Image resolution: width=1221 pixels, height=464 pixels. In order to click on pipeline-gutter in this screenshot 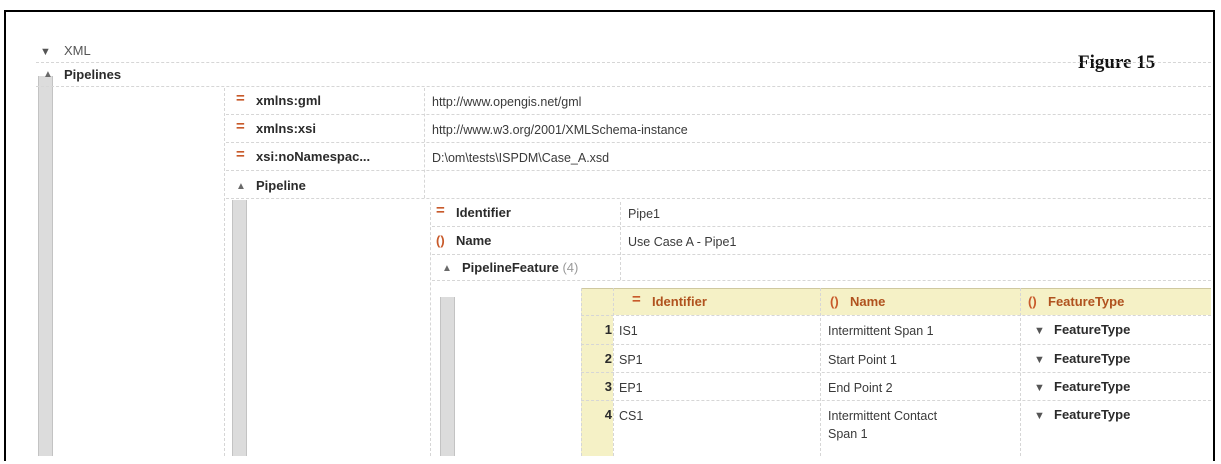, I will do `click(239, 328)`.